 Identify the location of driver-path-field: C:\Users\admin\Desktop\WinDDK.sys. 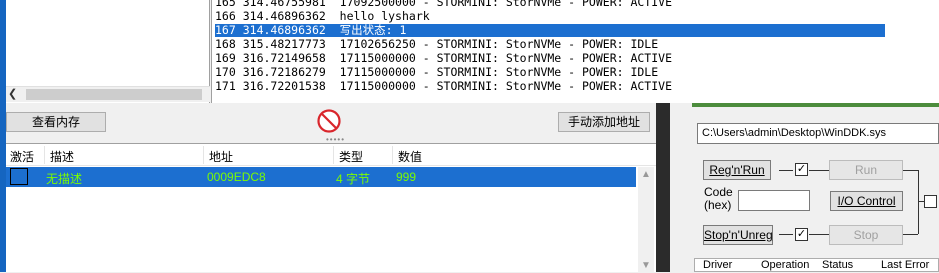
(818, 133).